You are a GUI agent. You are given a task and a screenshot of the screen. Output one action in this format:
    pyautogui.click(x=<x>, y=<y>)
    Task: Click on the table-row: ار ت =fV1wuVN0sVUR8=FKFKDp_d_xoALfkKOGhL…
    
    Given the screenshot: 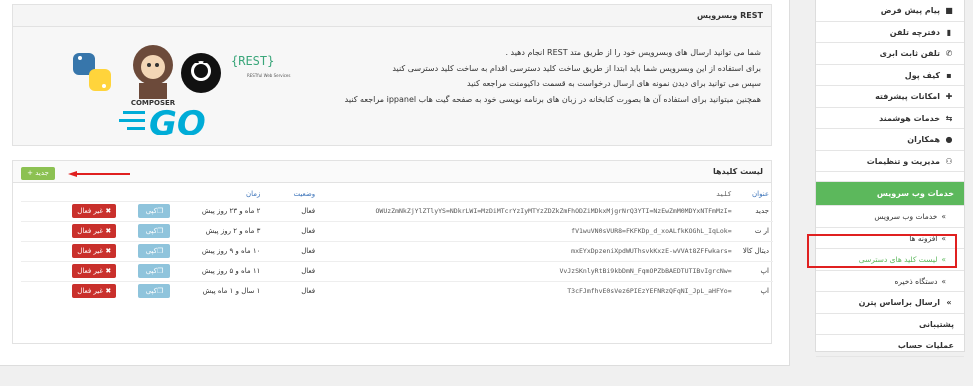 What is the action you would take?
    pyautogui.click(x=397, y=230)
    